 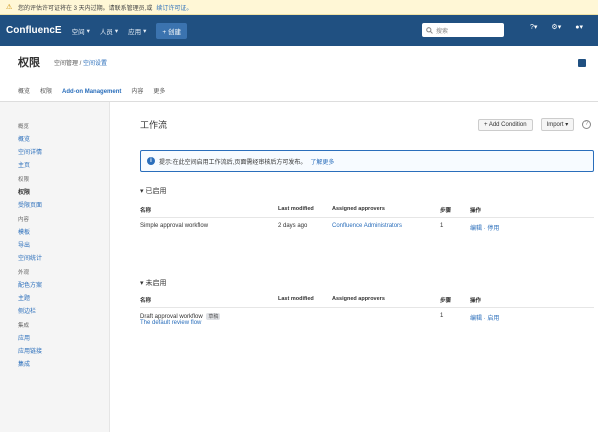 What do you see at coordinates (174, 7) in the screenshot?
I see `banner-link: 续订许可证。` at bounding box center [174, 7].